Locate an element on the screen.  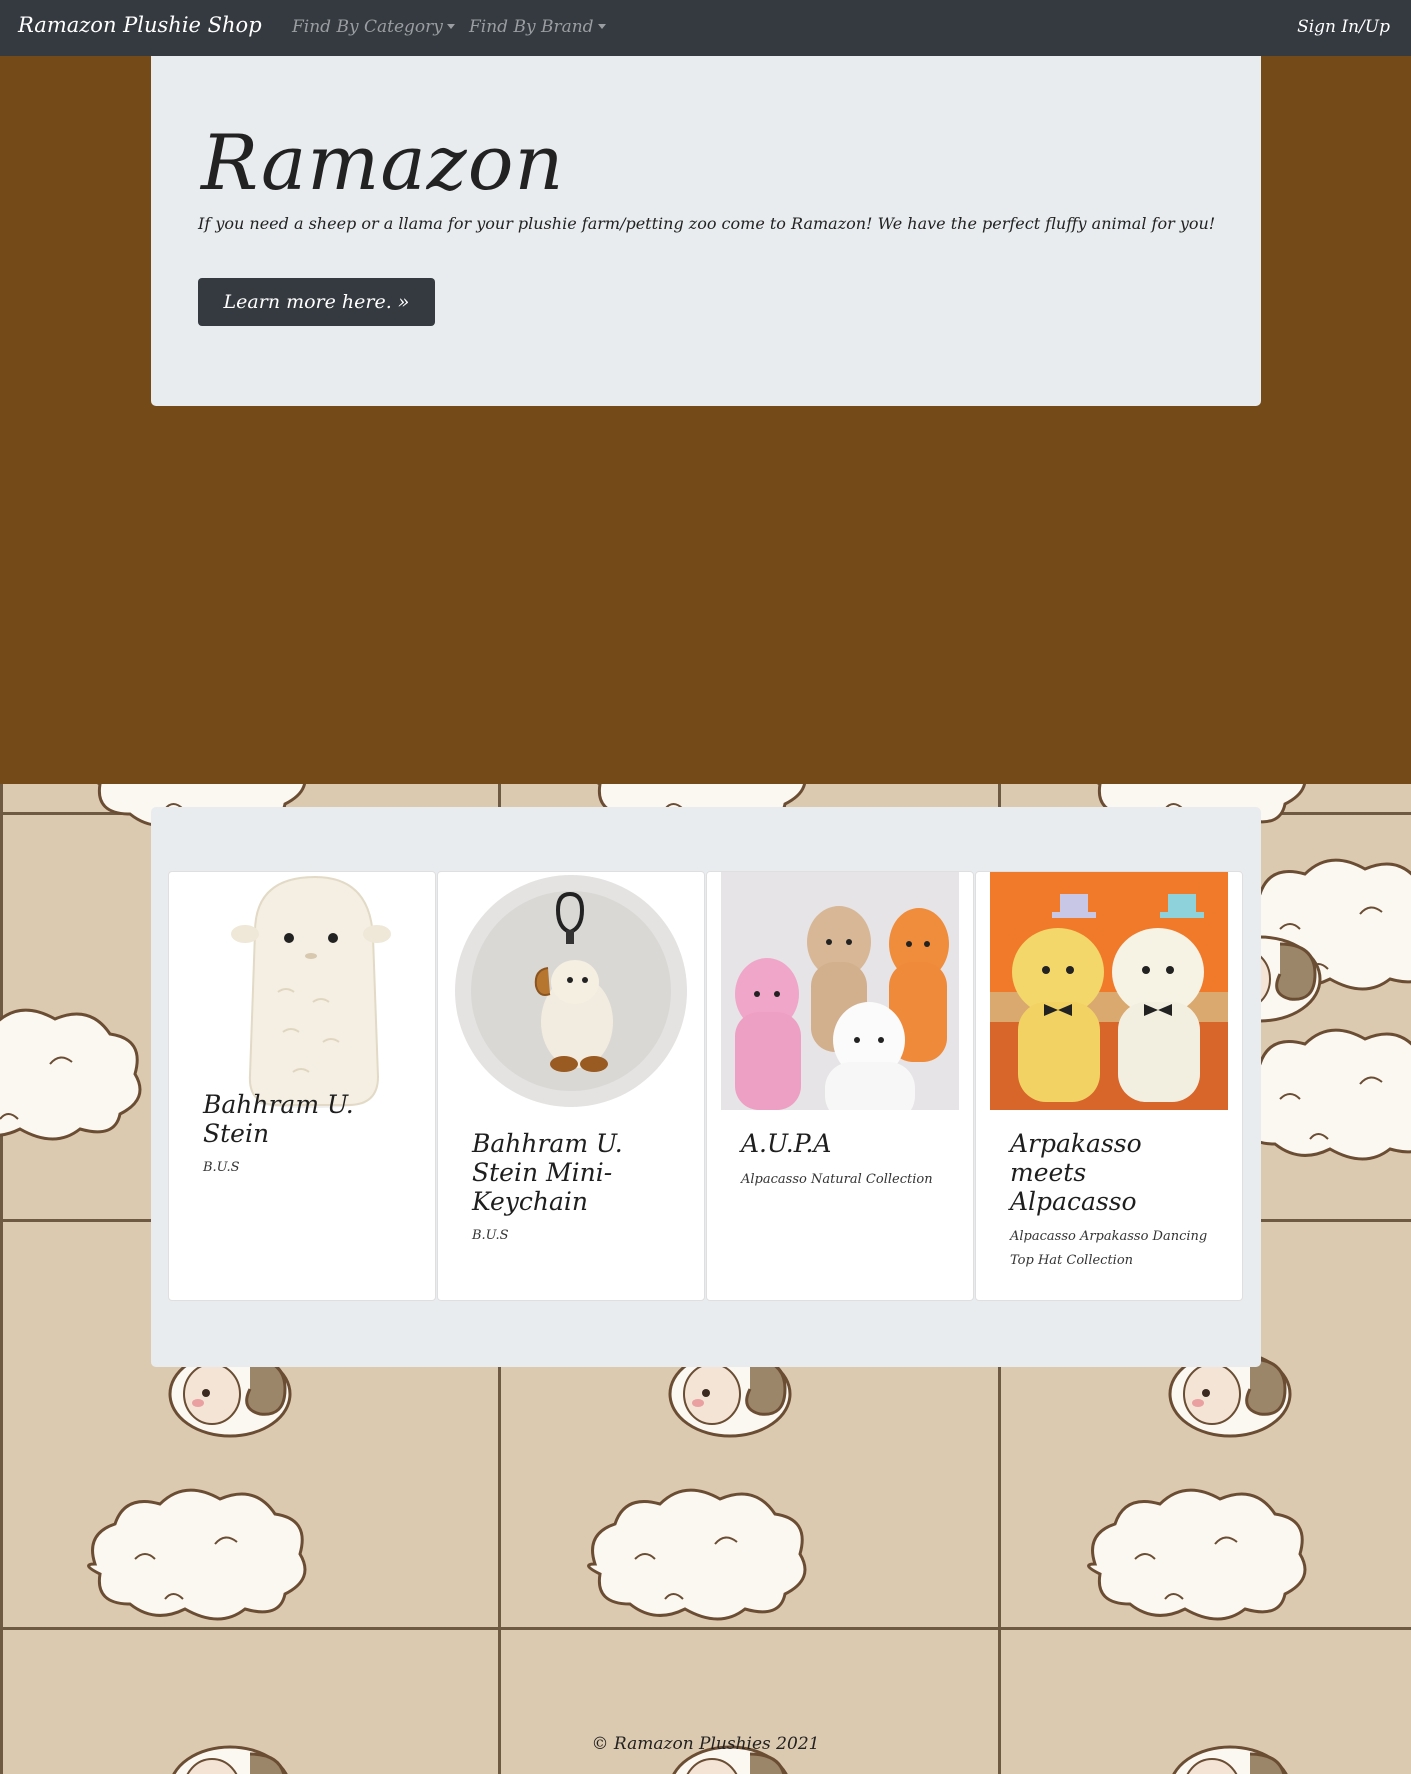
find-by-brand-dropdown: Find By Brand is located at coordinates (537, 27).